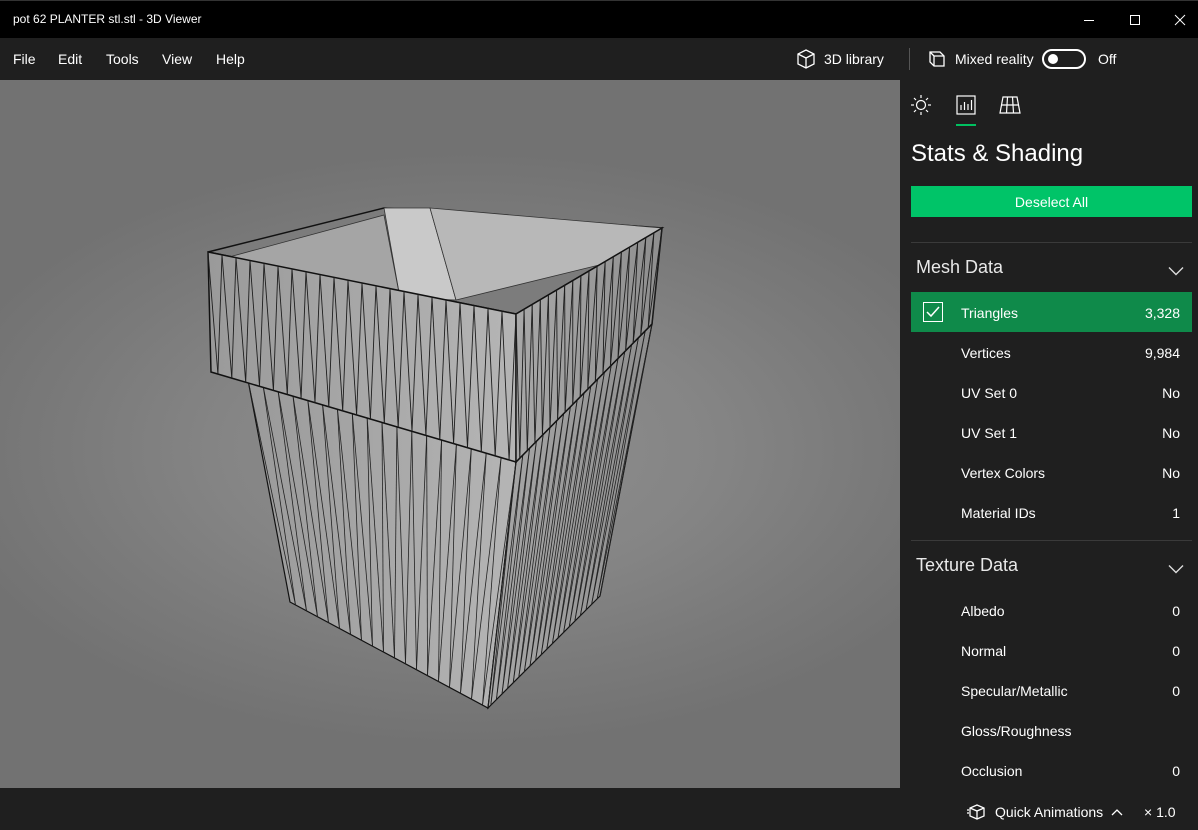  Describe the element at coordinates (177, 59) in the screenshot. I see `menu-view: View` at that location.